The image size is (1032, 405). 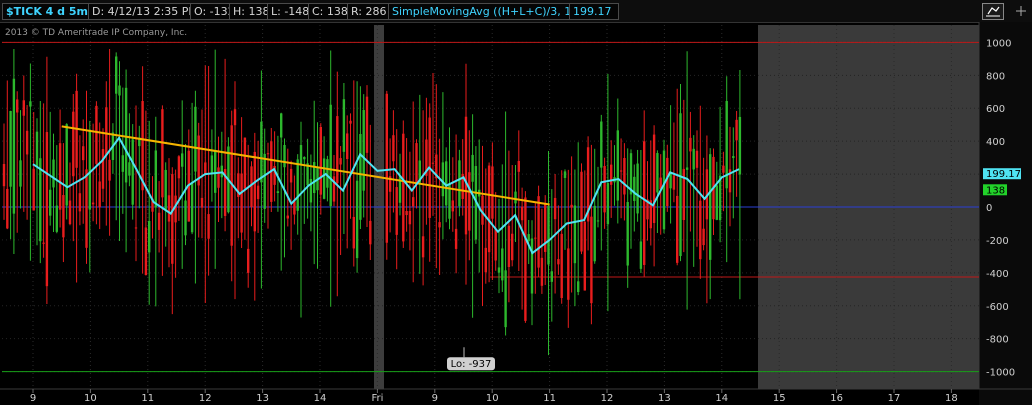 I want to click on y-tick-label: 0, so click(x=989, y=208).